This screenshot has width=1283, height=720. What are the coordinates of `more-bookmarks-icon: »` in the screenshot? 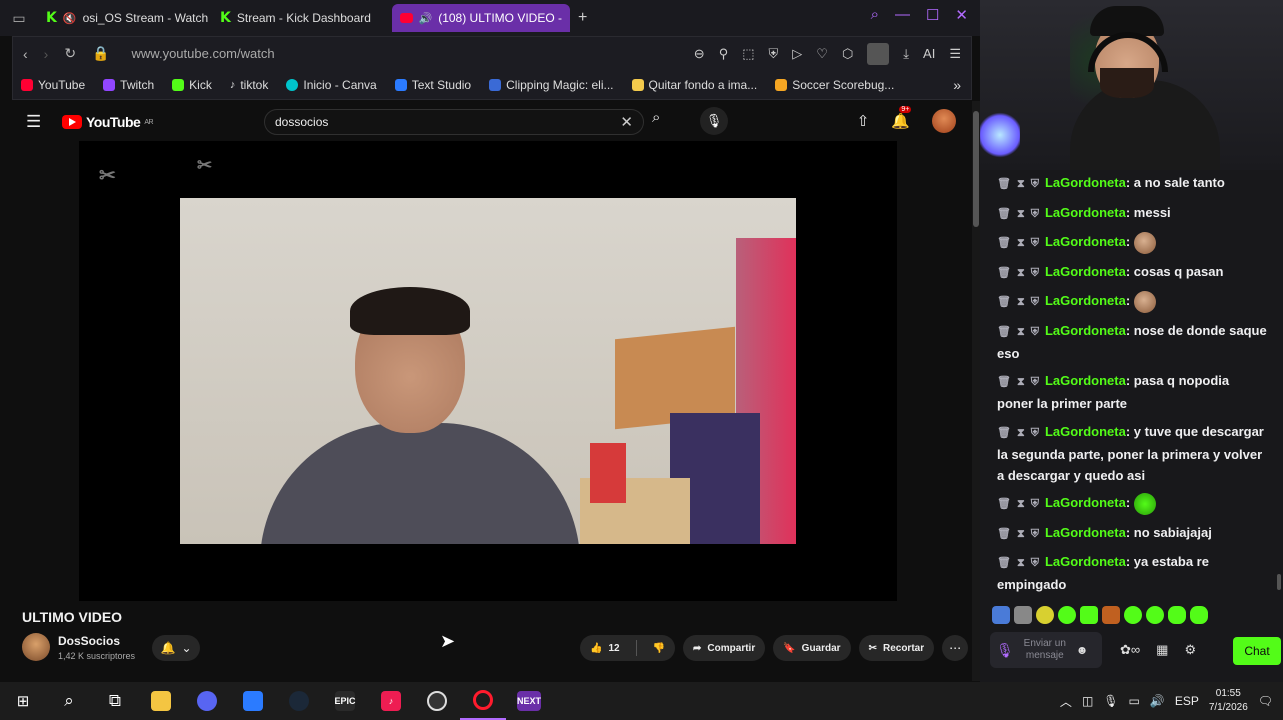 It's located at (957, 85).